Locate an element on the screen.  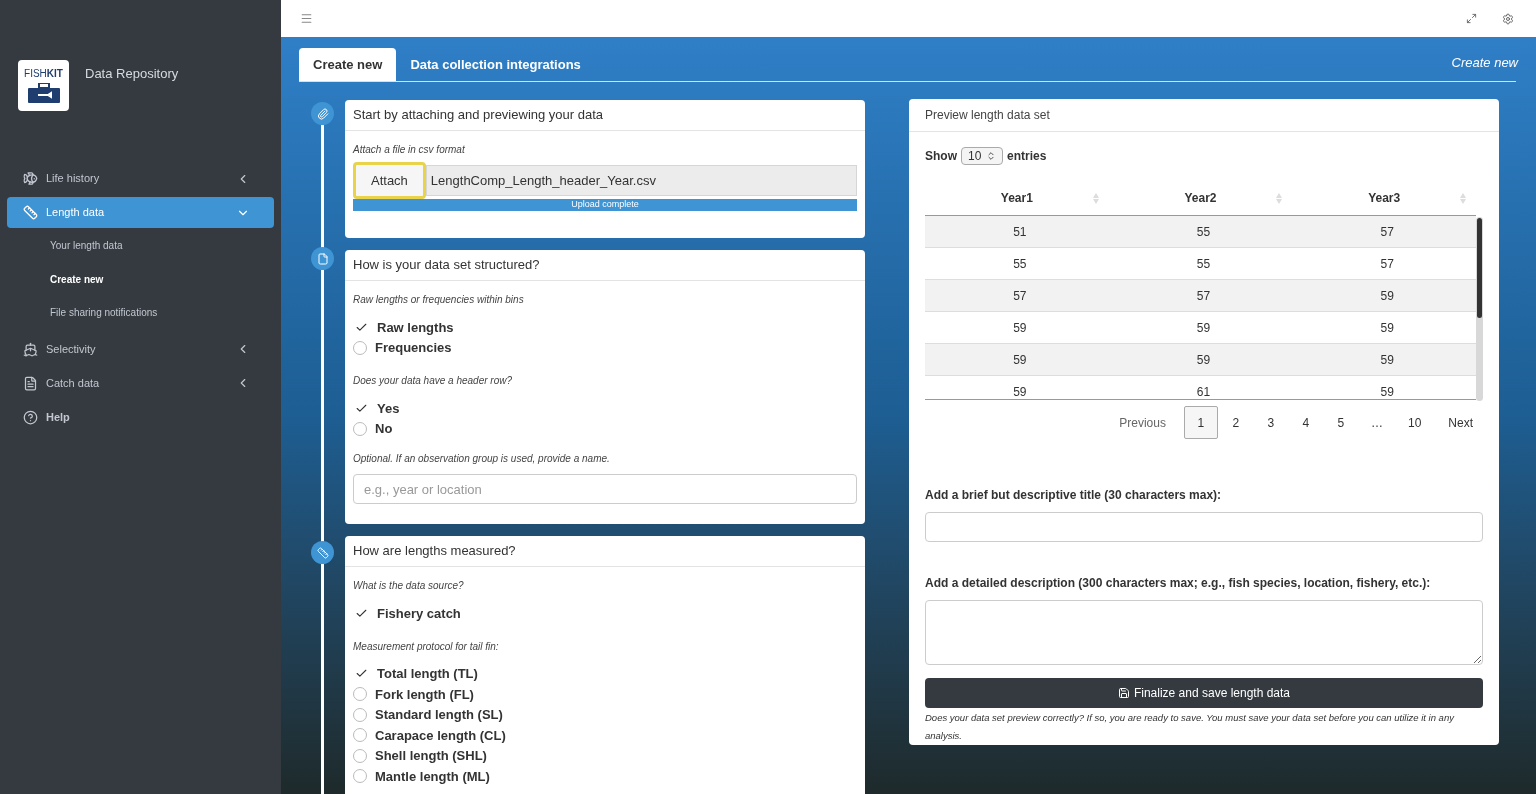
sidebar-item: Catch data is located at coordinates (140, 383).